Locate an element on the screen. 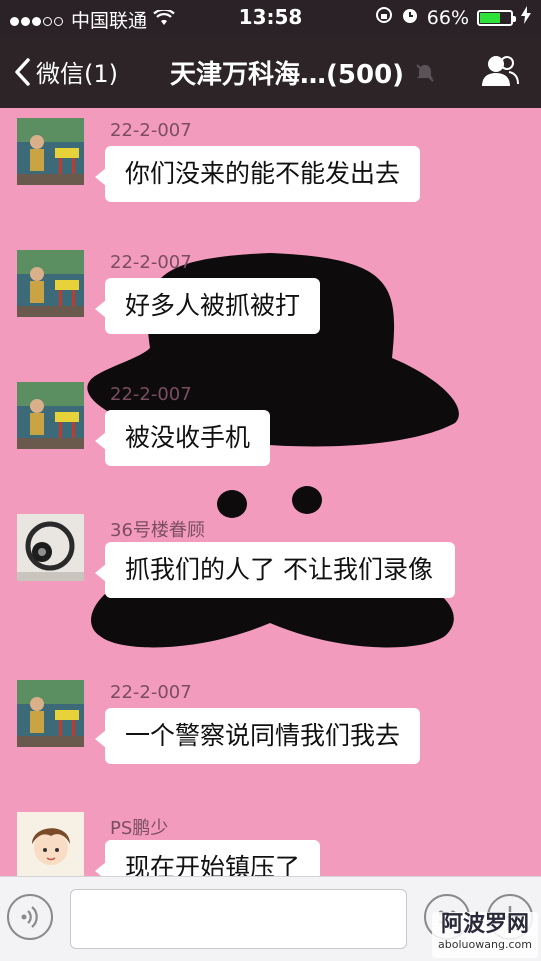  message-bubble: 现在开始镇压了 is located at coordinates (207, 858).